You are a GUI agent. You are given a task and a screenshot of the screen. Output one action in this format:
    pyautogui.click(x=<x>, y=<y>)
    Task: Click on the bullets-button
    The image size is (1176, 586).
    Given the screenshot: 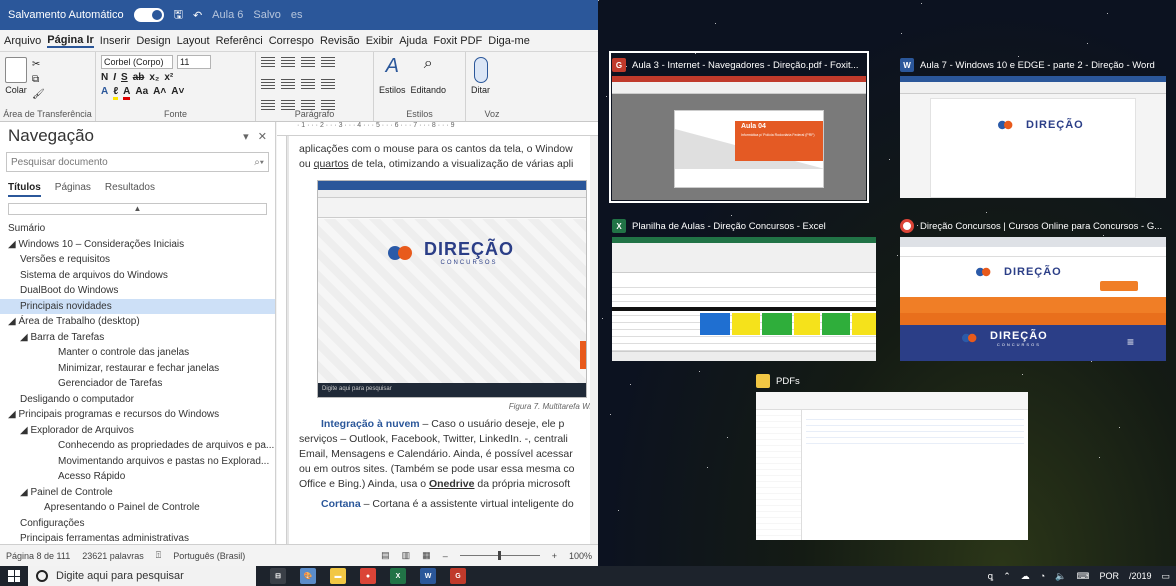 What is the action you would take?
    pyautogui.click(x=268, y=62)
    